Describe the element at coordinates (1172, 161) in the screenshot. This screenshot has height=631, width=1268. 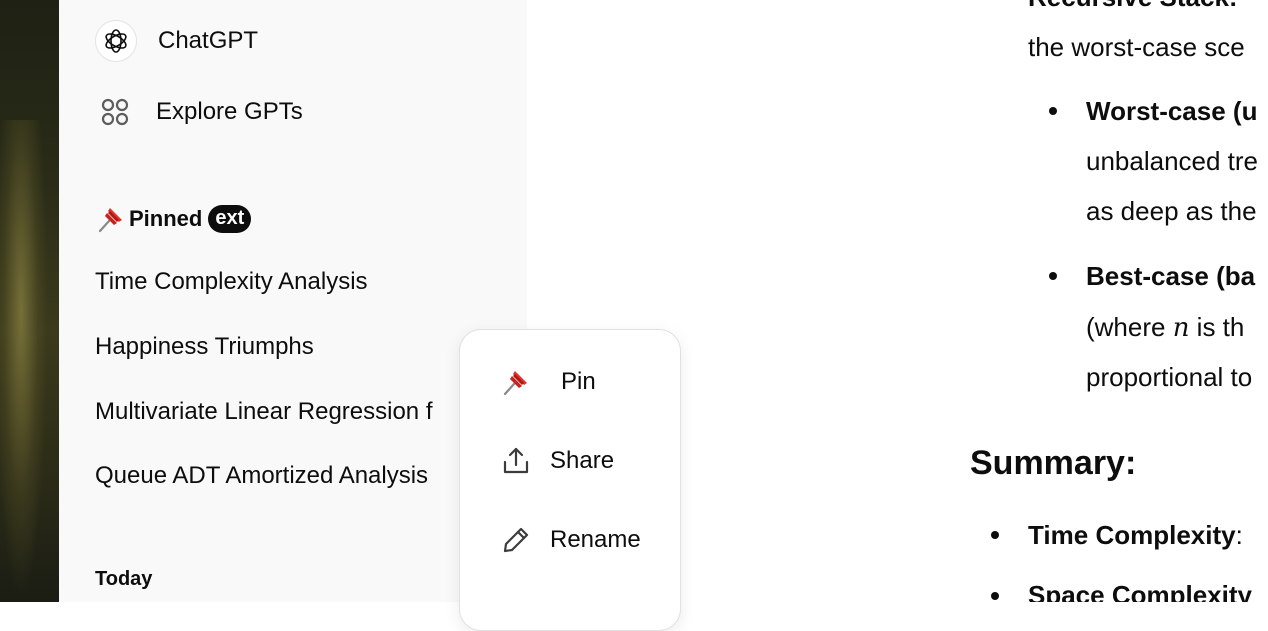
I see `content-line: unbalanced tre` at that location.